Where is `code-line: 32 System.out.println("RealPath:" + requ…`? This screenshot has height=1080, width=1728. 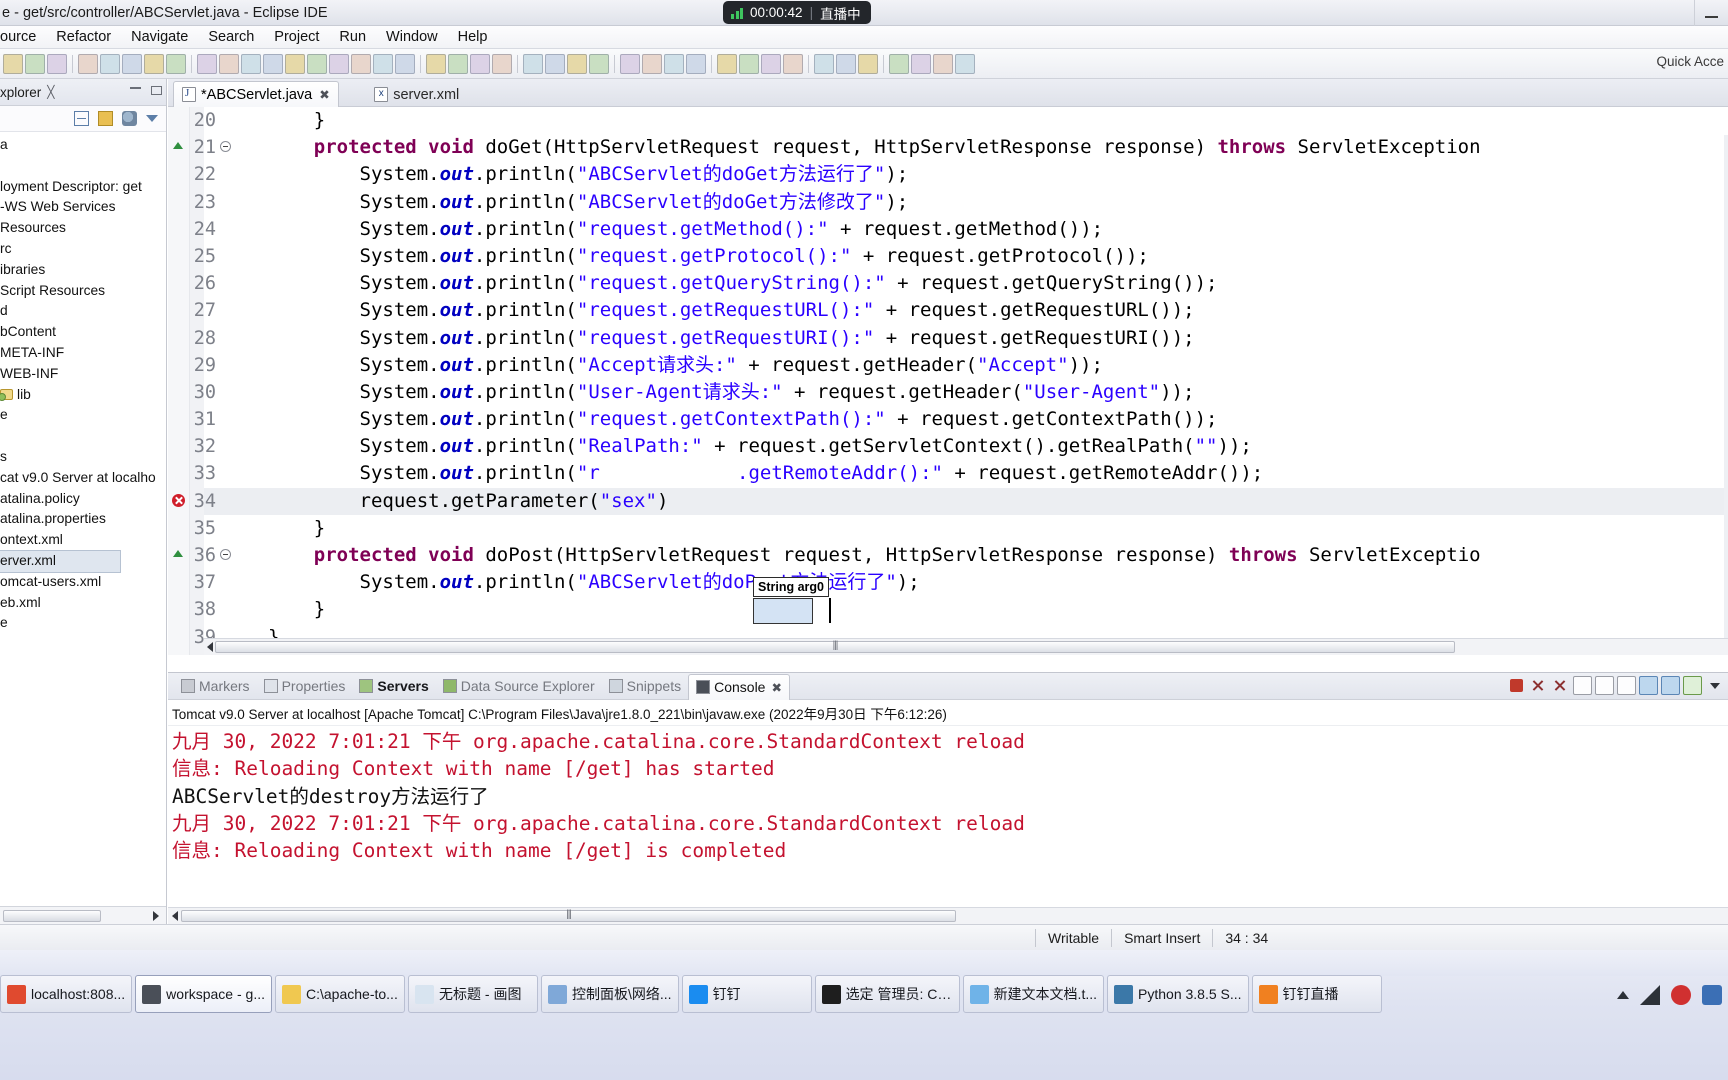
code-line: 32 System.out.println("RealPath:" + requ… is located at coordinates (948, 446).